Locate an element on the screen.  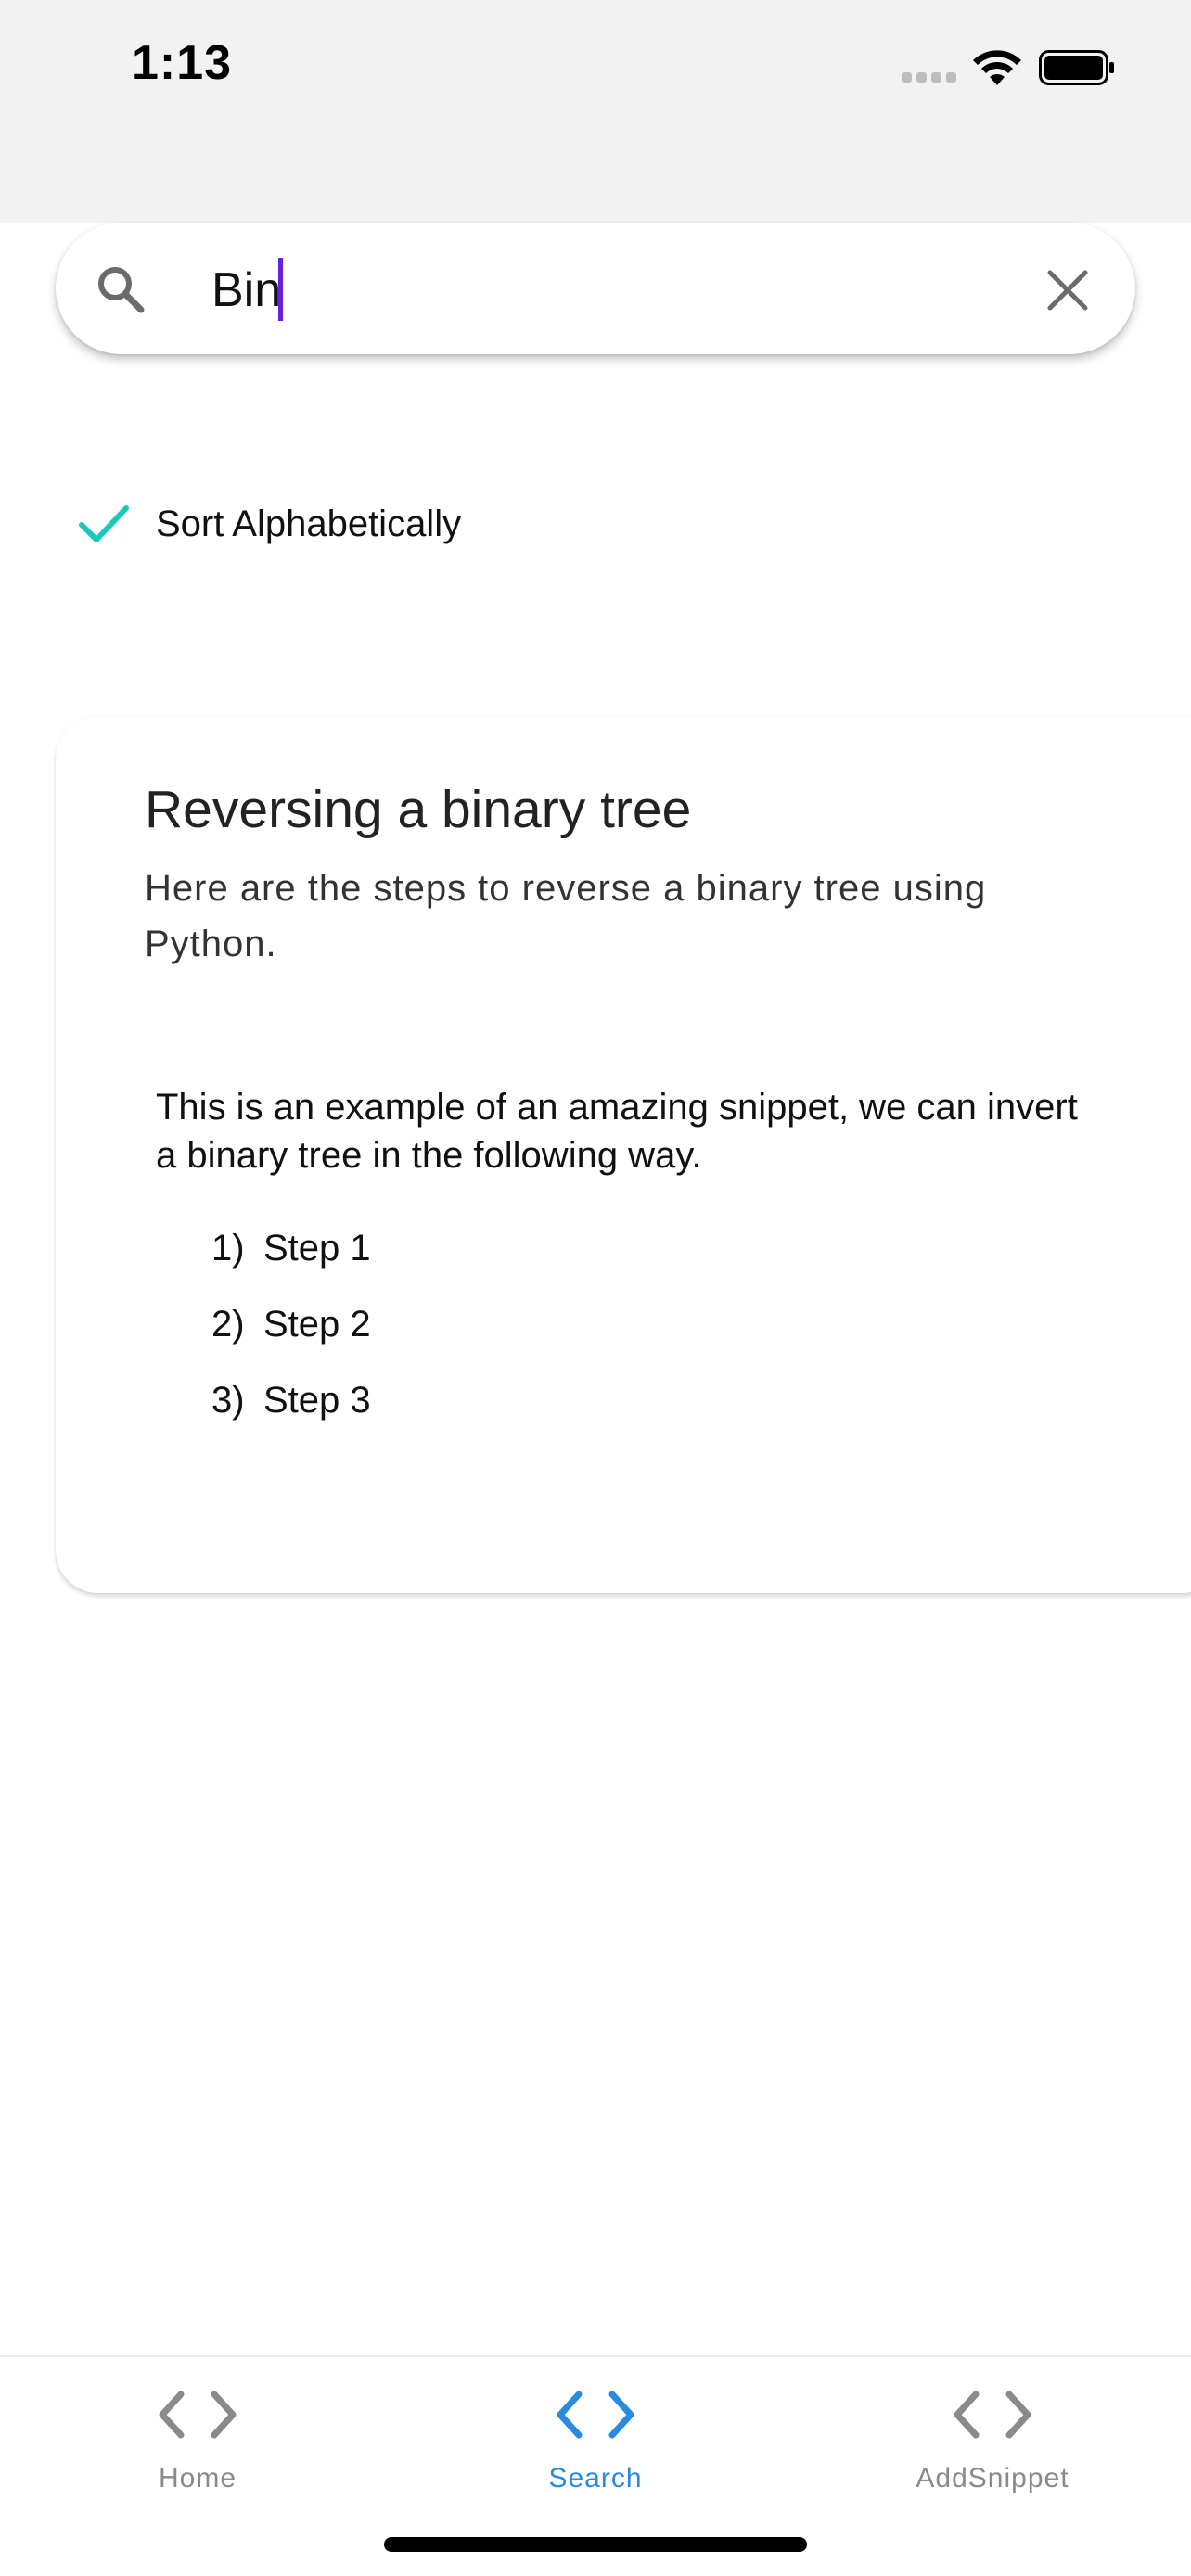
tab-add-snippet-label: AddSnippet is located at coordinates (992, 2478).